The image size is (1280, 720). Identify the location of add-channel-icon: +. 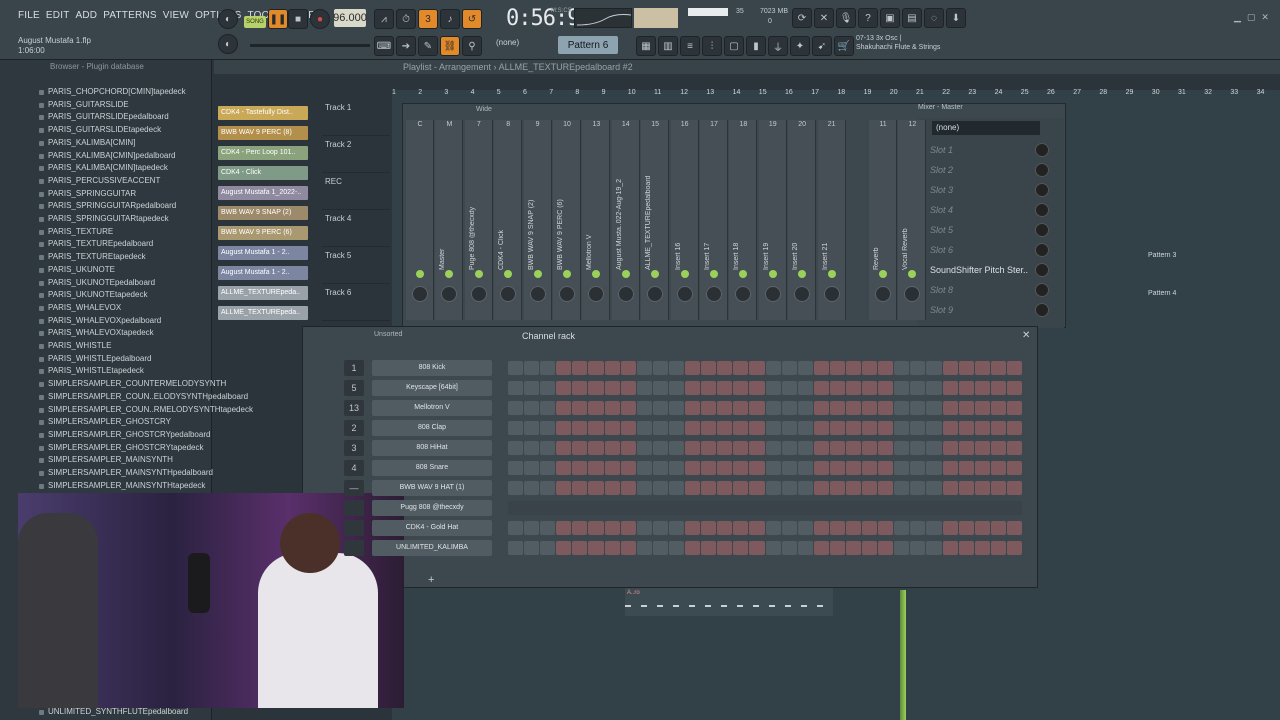
(431, 580).